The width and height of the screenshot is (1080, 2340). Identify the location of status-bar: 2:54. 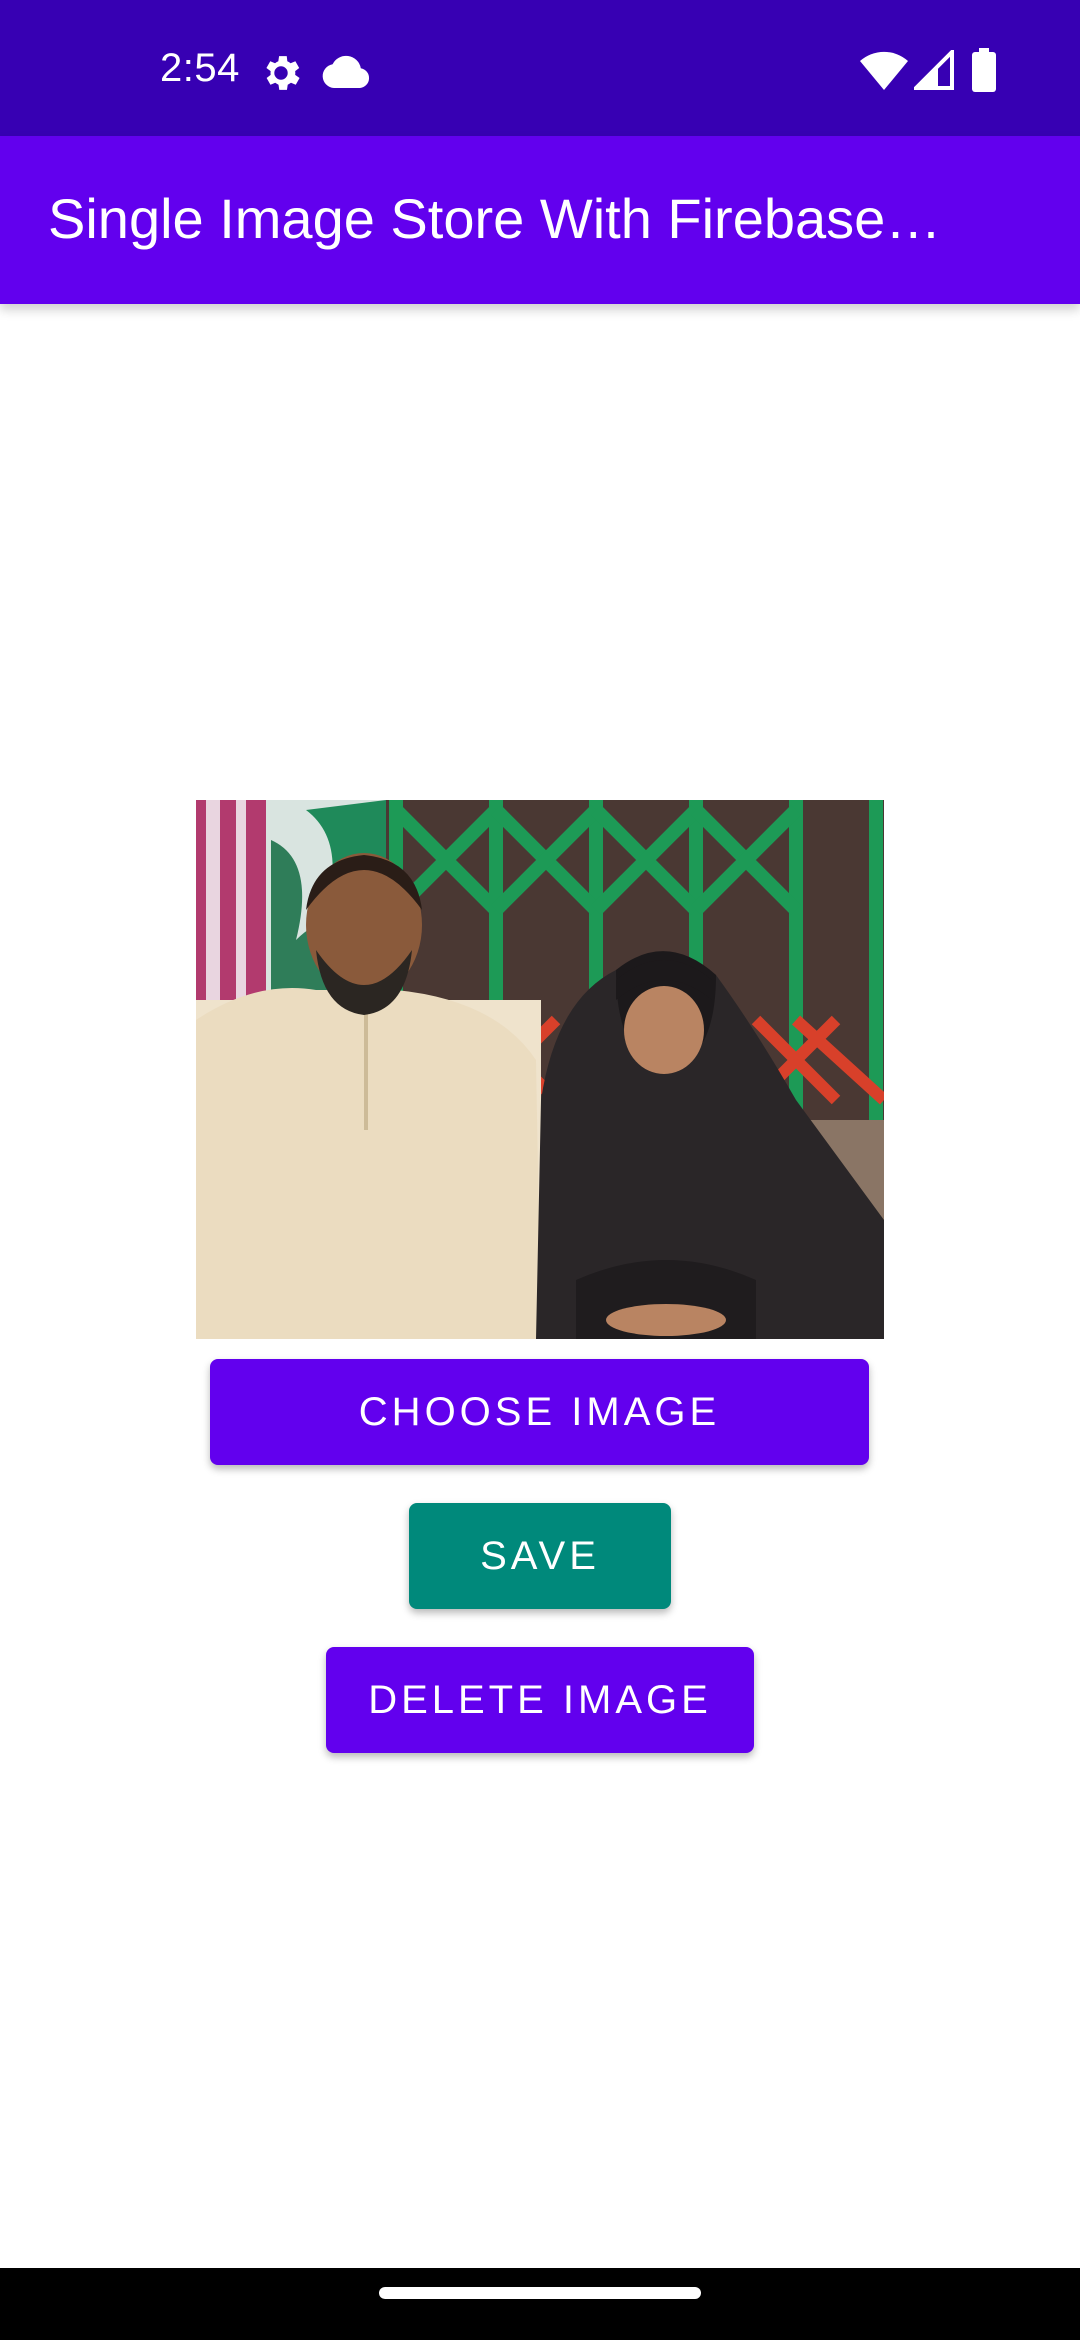
(540, 68).